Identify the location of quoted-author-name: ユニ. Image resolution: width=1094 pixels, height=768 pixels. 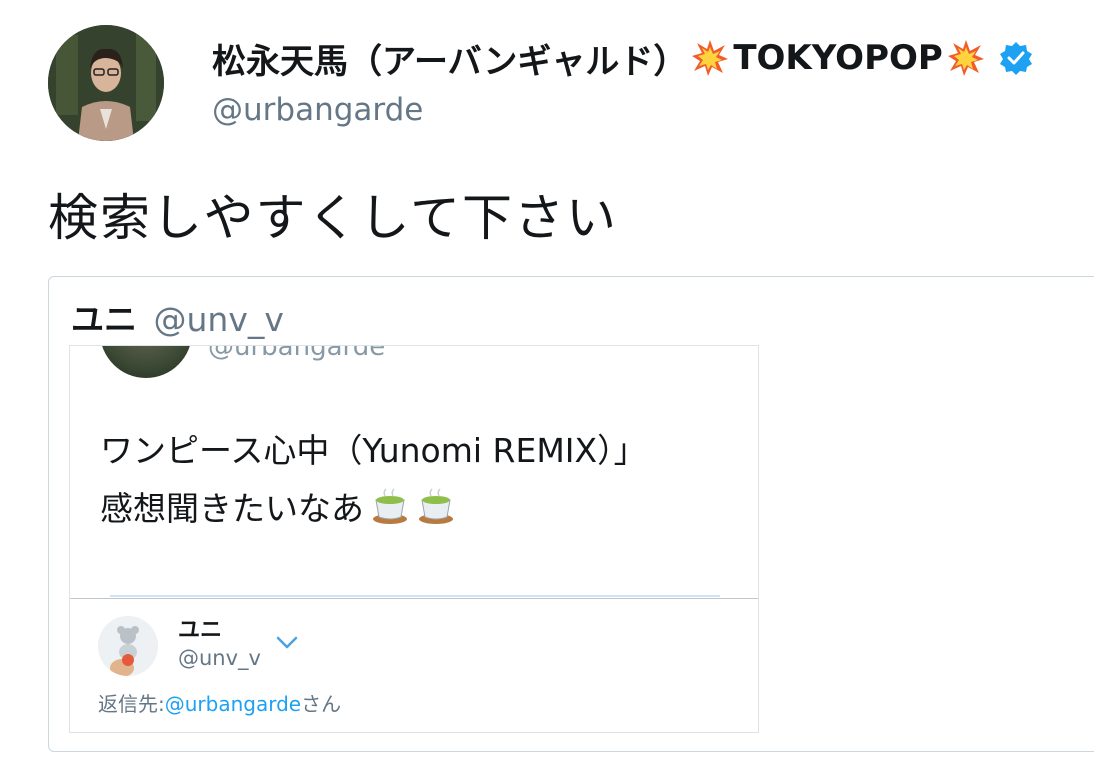
(104, 319).